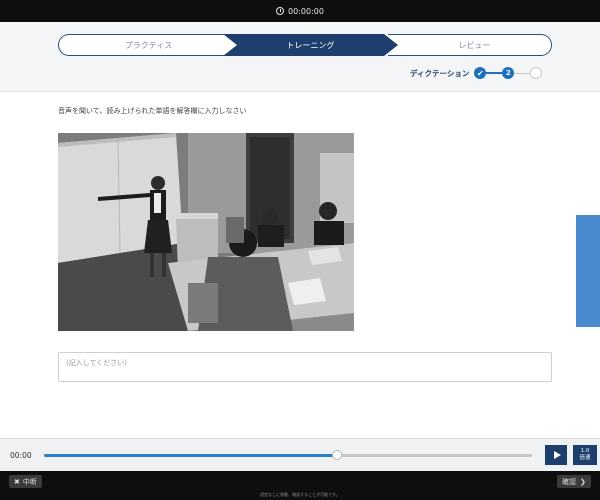 Image resolution: width=600 pixels, height=500 pixels. I want to click on instruction-text: 音声を聞いて、読み上げられた単語を解答欄に入力しなさい, so click(152, 111).